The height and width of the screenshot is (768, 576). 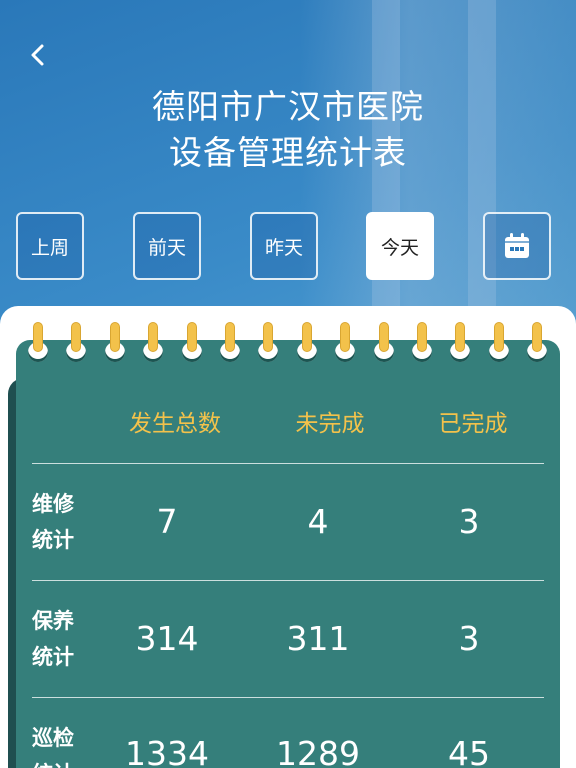 I want to click on page-title: 德阳市广汉市医院 设备管理统计表, so click(x=288, y=130).